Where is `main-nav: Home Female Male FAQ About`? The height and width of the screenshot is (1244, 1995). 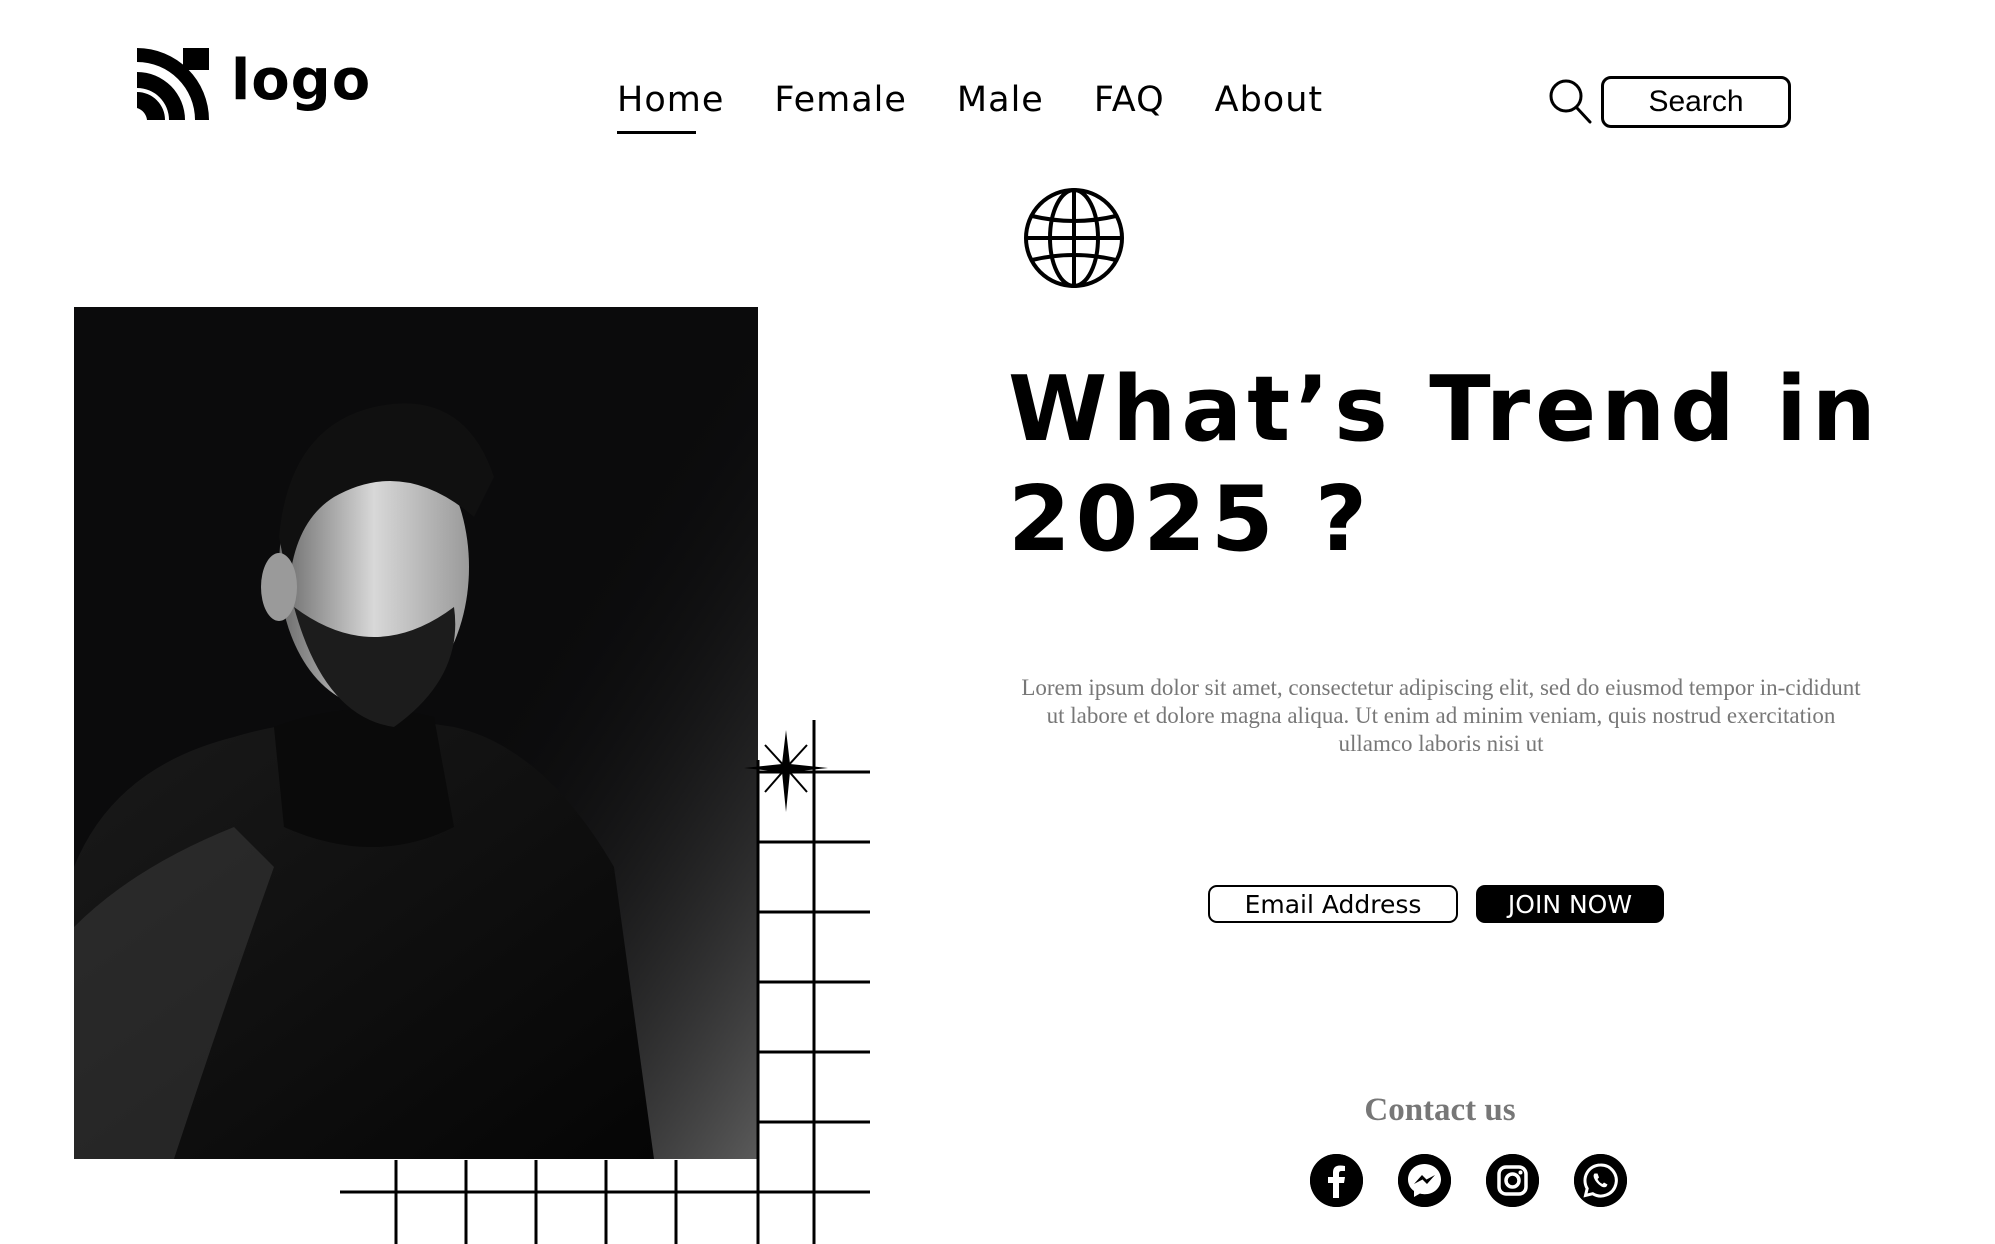 main-nav: Home Female Male FAQ About is located at coordinates (970, 107).